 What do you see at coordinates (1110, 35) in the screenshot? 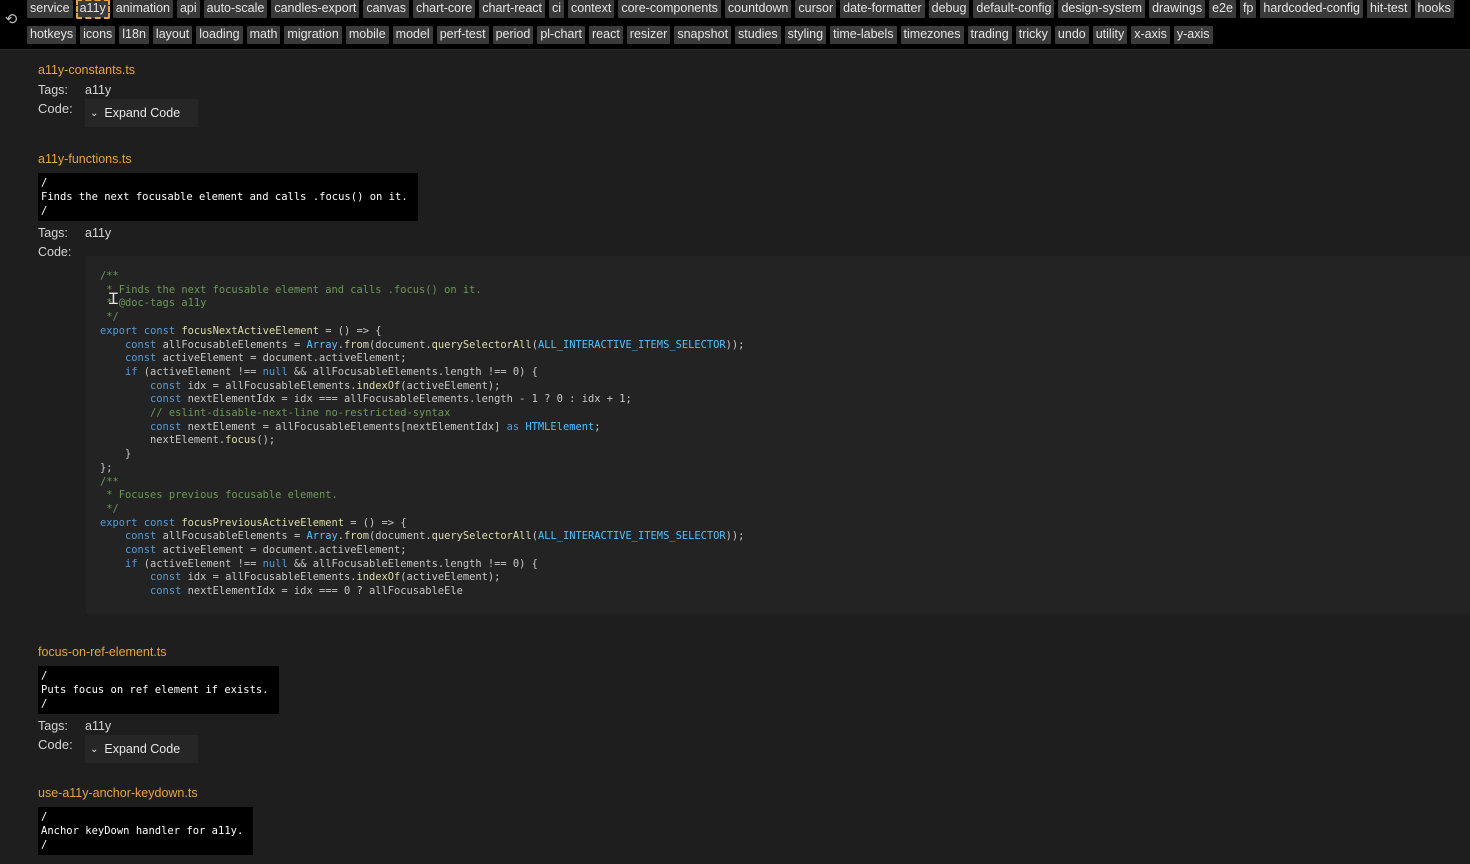
I see `tag-filter-utility: utility` at bounding box center [1110, 35].